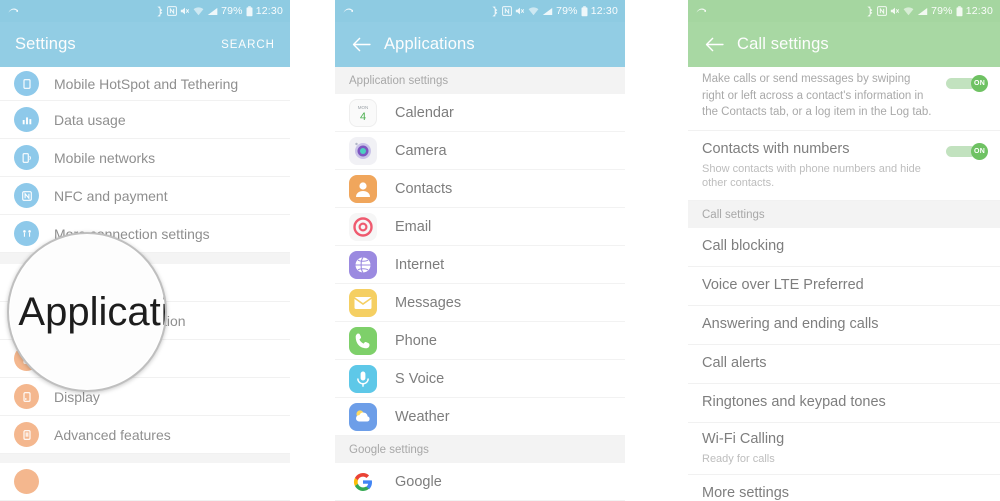  I want to click on list-item-email: Email, so click(480, 227).